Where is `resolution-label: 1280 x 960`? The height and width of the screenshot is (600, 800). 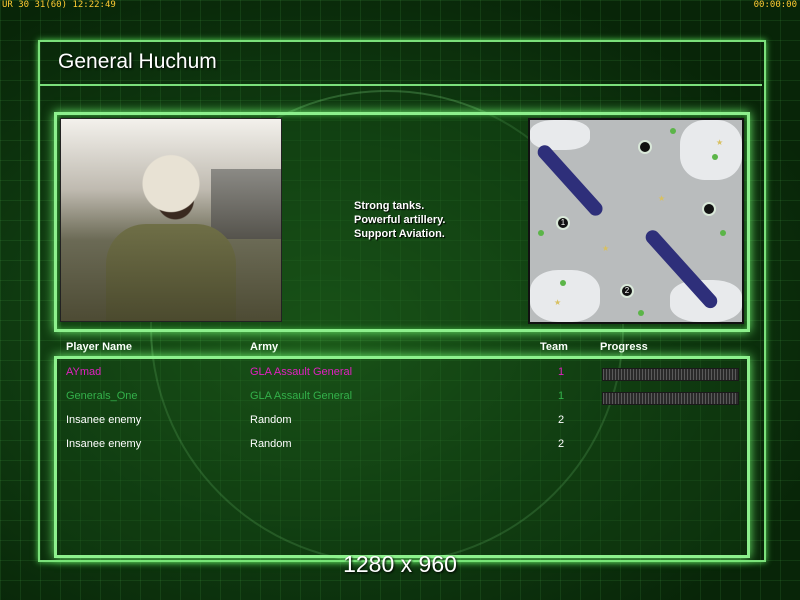
resolution-label: 1280 x 960 is located at coordinates (400, 564).